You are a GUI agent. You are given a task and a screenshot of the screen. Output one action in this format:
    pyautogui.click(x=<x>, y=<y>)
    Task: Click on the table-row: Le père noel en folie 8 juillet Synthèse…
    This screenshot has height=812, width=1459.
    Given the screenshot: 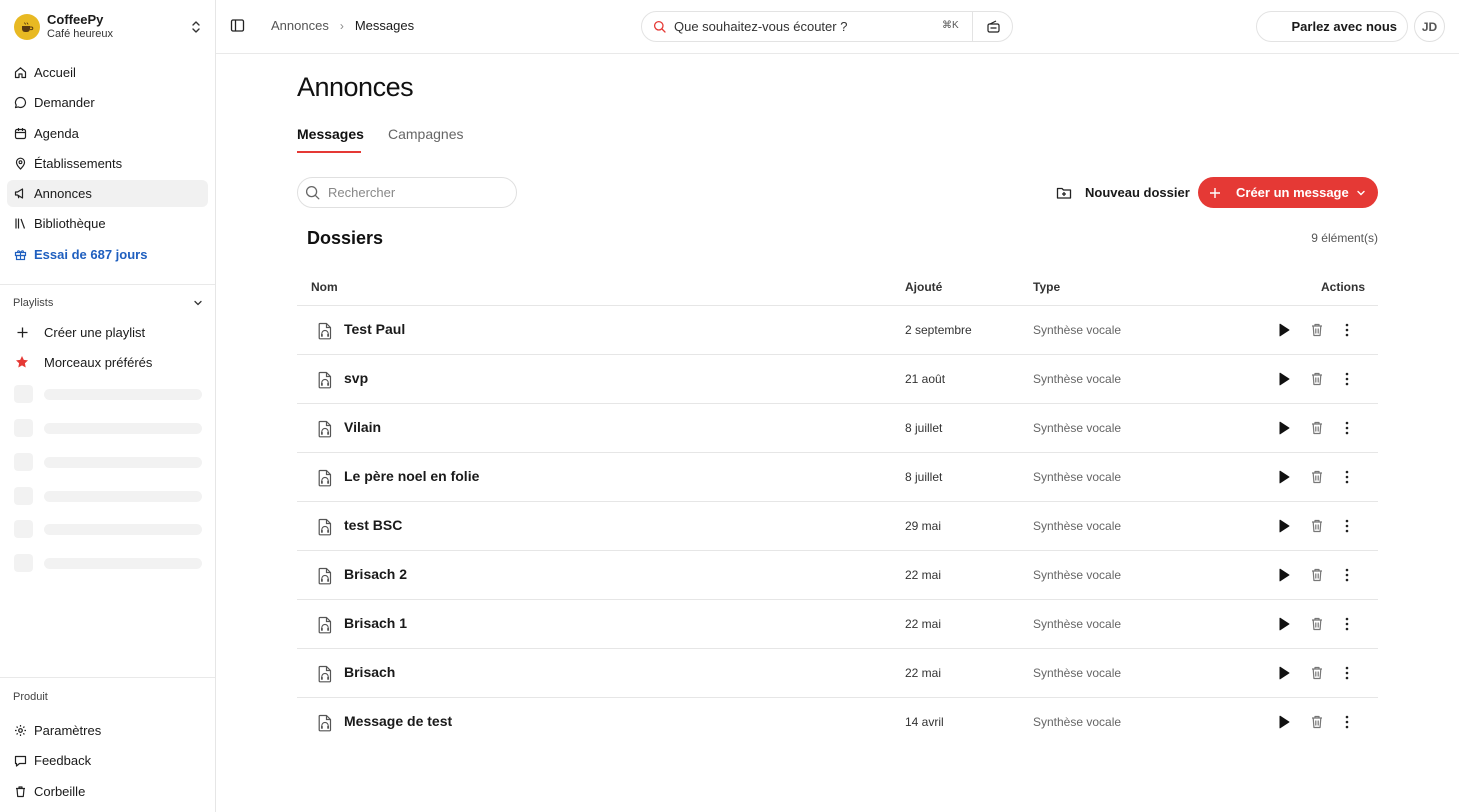 What is the action you would take?
    pyautogui.click(x=837, y=477)
    